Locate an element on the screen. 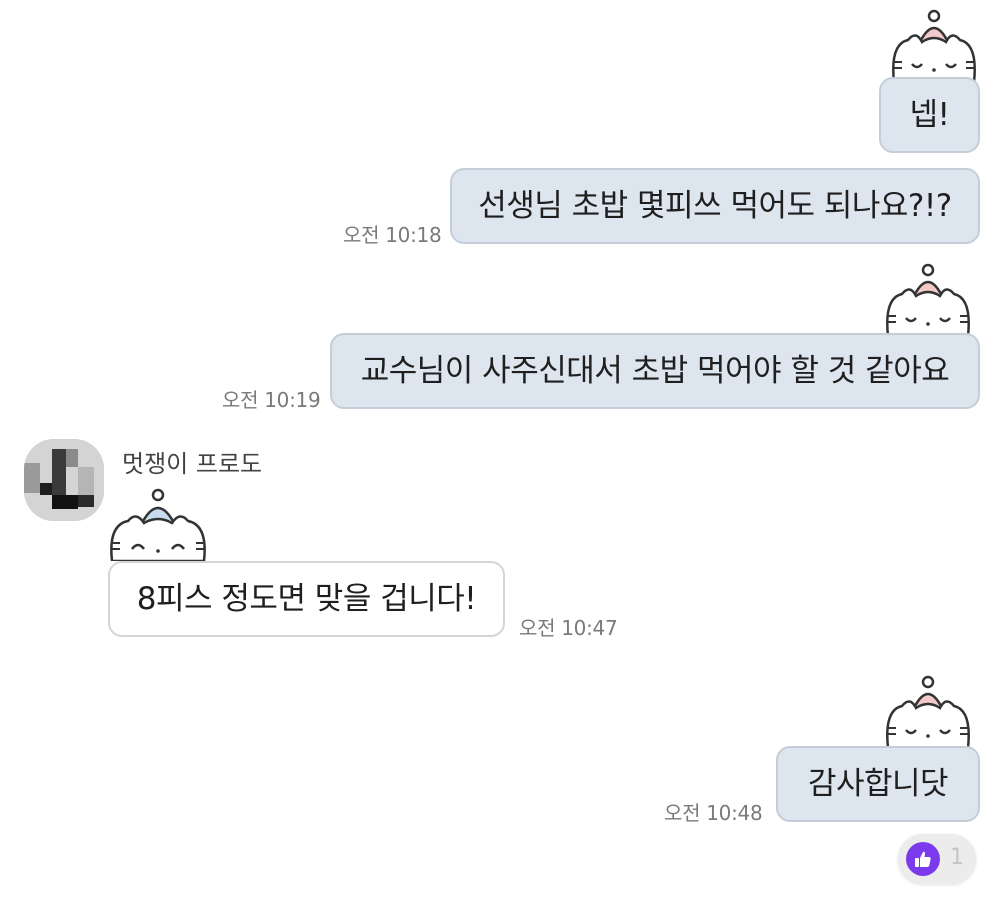  sender-name: 멋쟁이 프로도 is located at coordinates (192, 464).